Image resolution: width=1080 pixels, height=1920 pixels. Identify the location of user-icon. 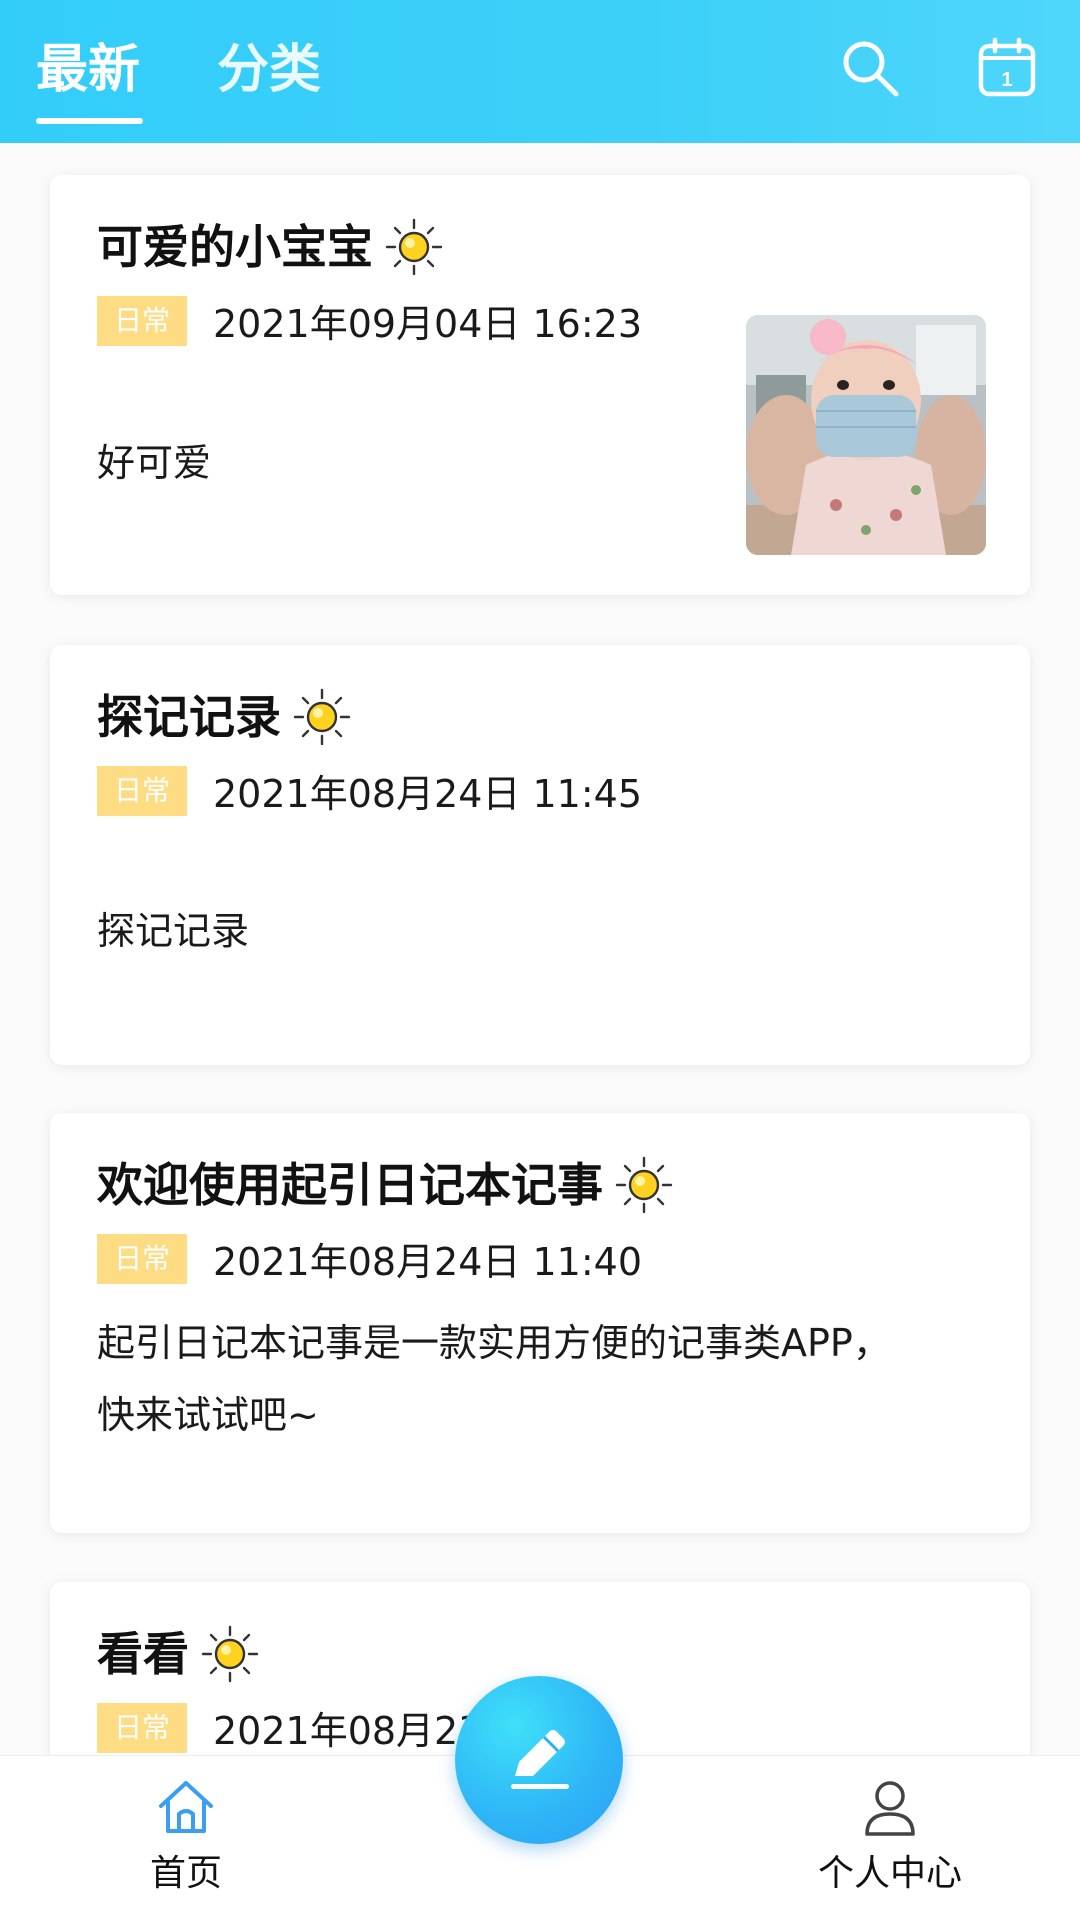
(890, 1808).